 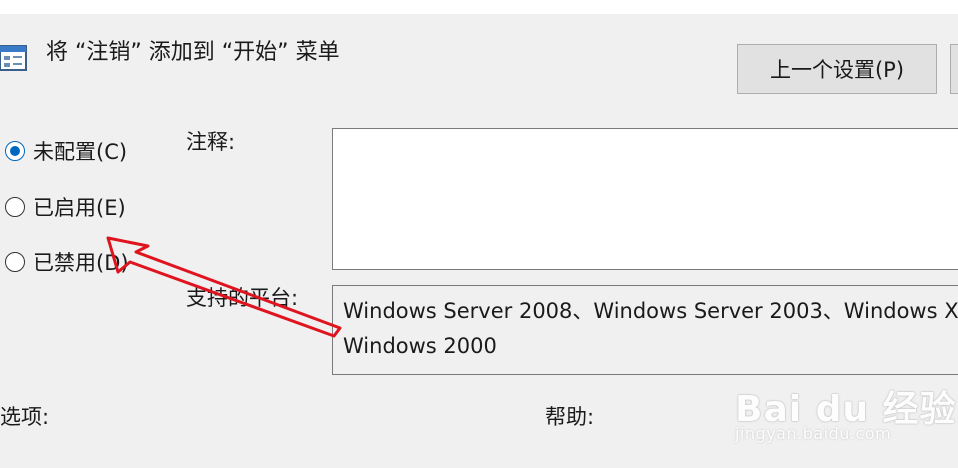 I want to click on watermark-url: jingyan.baidu.com, so click(x=813, y=433).